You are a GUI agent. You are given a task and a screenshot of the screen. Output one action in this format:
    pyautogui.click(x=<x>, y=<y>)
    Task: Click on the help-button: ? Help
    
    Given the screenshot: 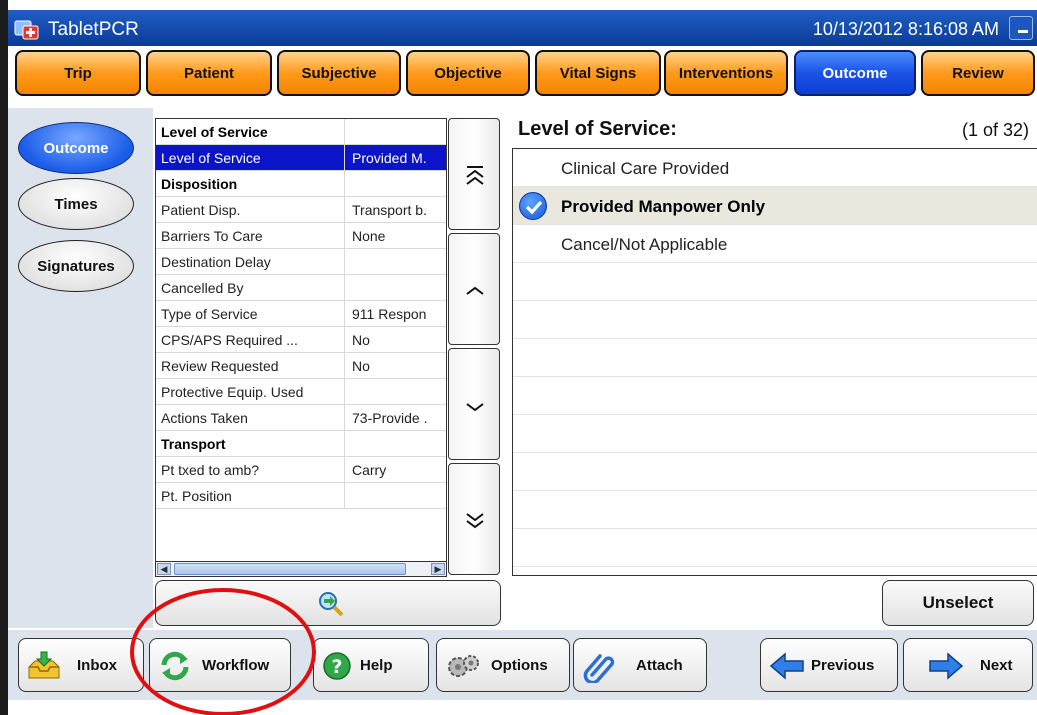 What is the action you would take?
    pyautogui.click(x=371, y=665)
    